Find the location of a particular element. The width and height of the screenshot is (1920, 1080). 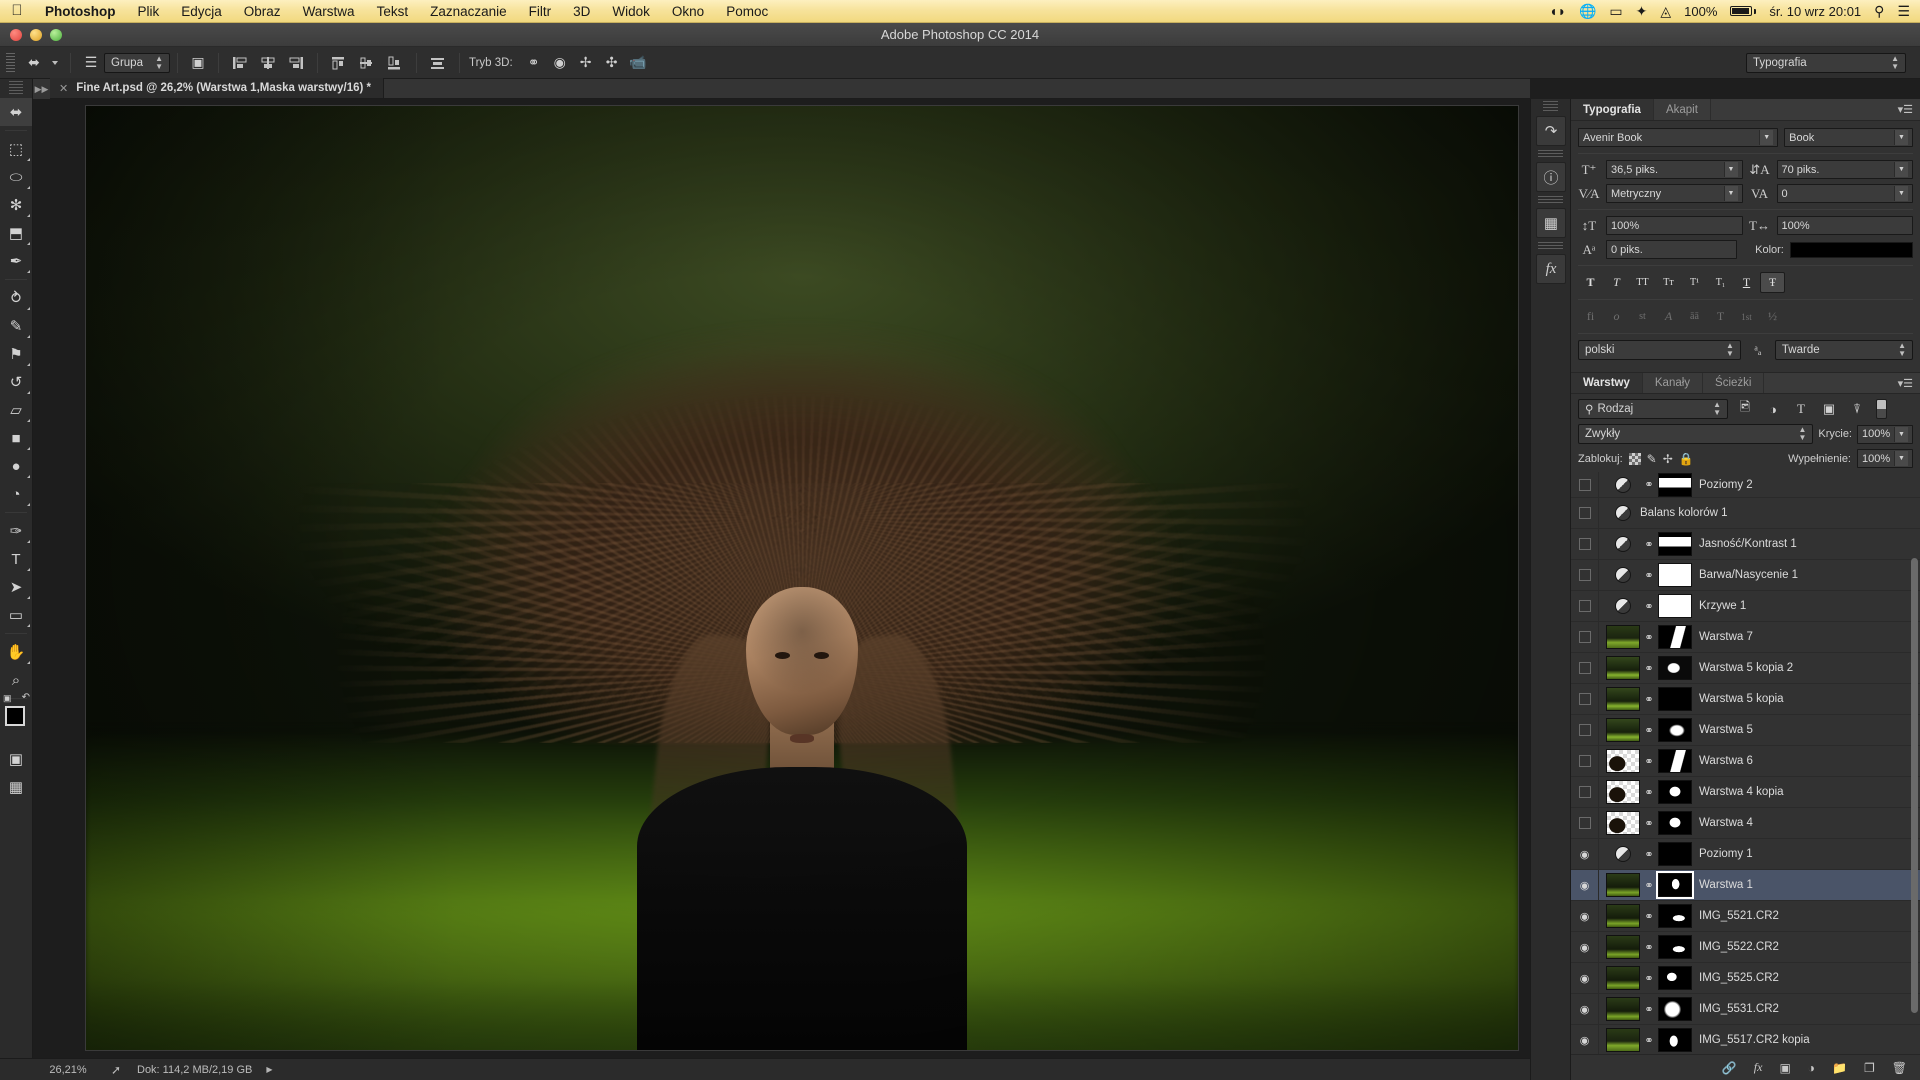

workspace-switcher: Typografia ▲ ▼ is located at coordinates (1826, 62).